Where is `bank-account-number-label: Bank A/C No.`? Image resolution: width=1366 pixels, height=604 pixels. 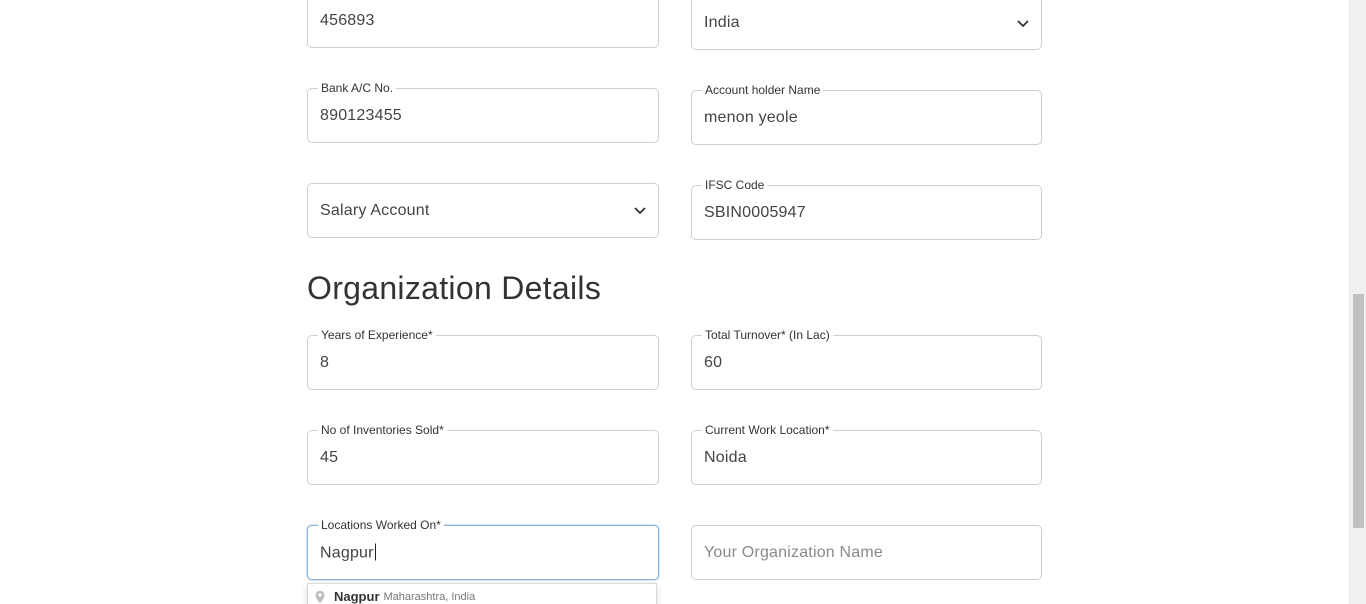 bank-account-number-label: Bank A/C No. is located at coordinates (357, 88).